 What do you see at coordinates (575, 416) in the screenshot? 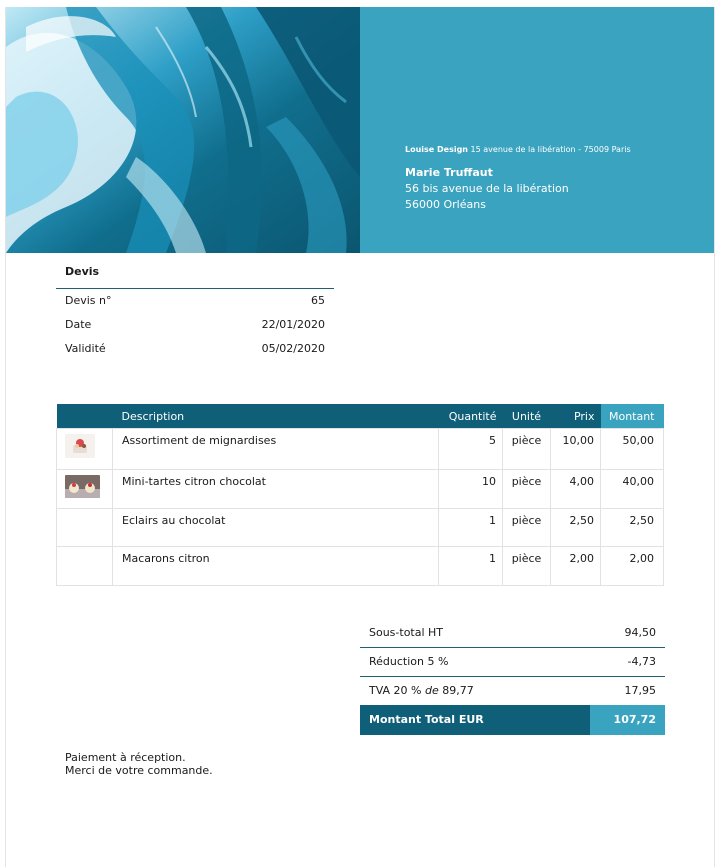
I see `th-price: Prix` at bounding box center [575, 416].